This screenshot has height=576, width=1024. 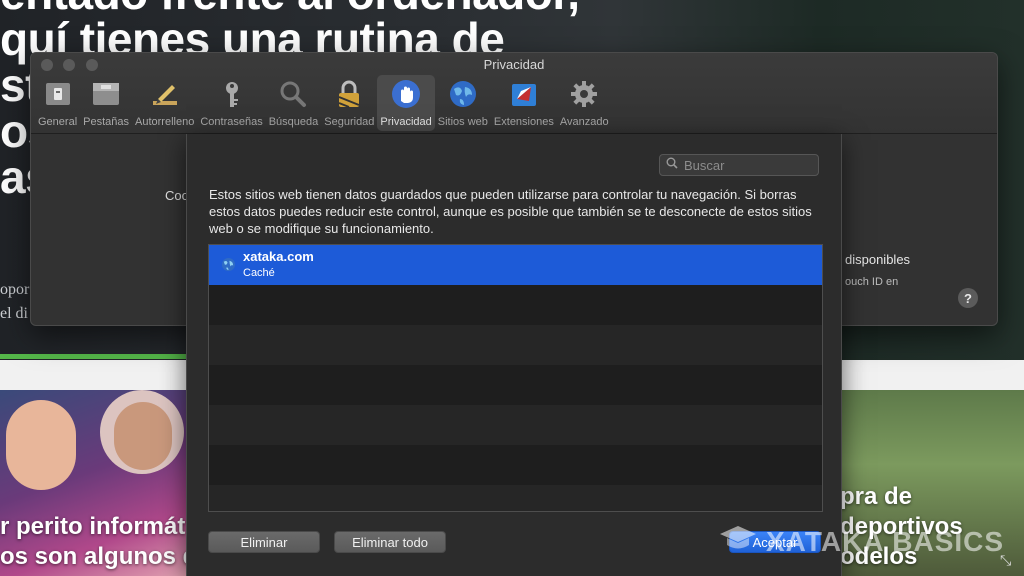 I want to click on article-caption-left: r perito informát os son algunos d, so click(x=98, y=542).